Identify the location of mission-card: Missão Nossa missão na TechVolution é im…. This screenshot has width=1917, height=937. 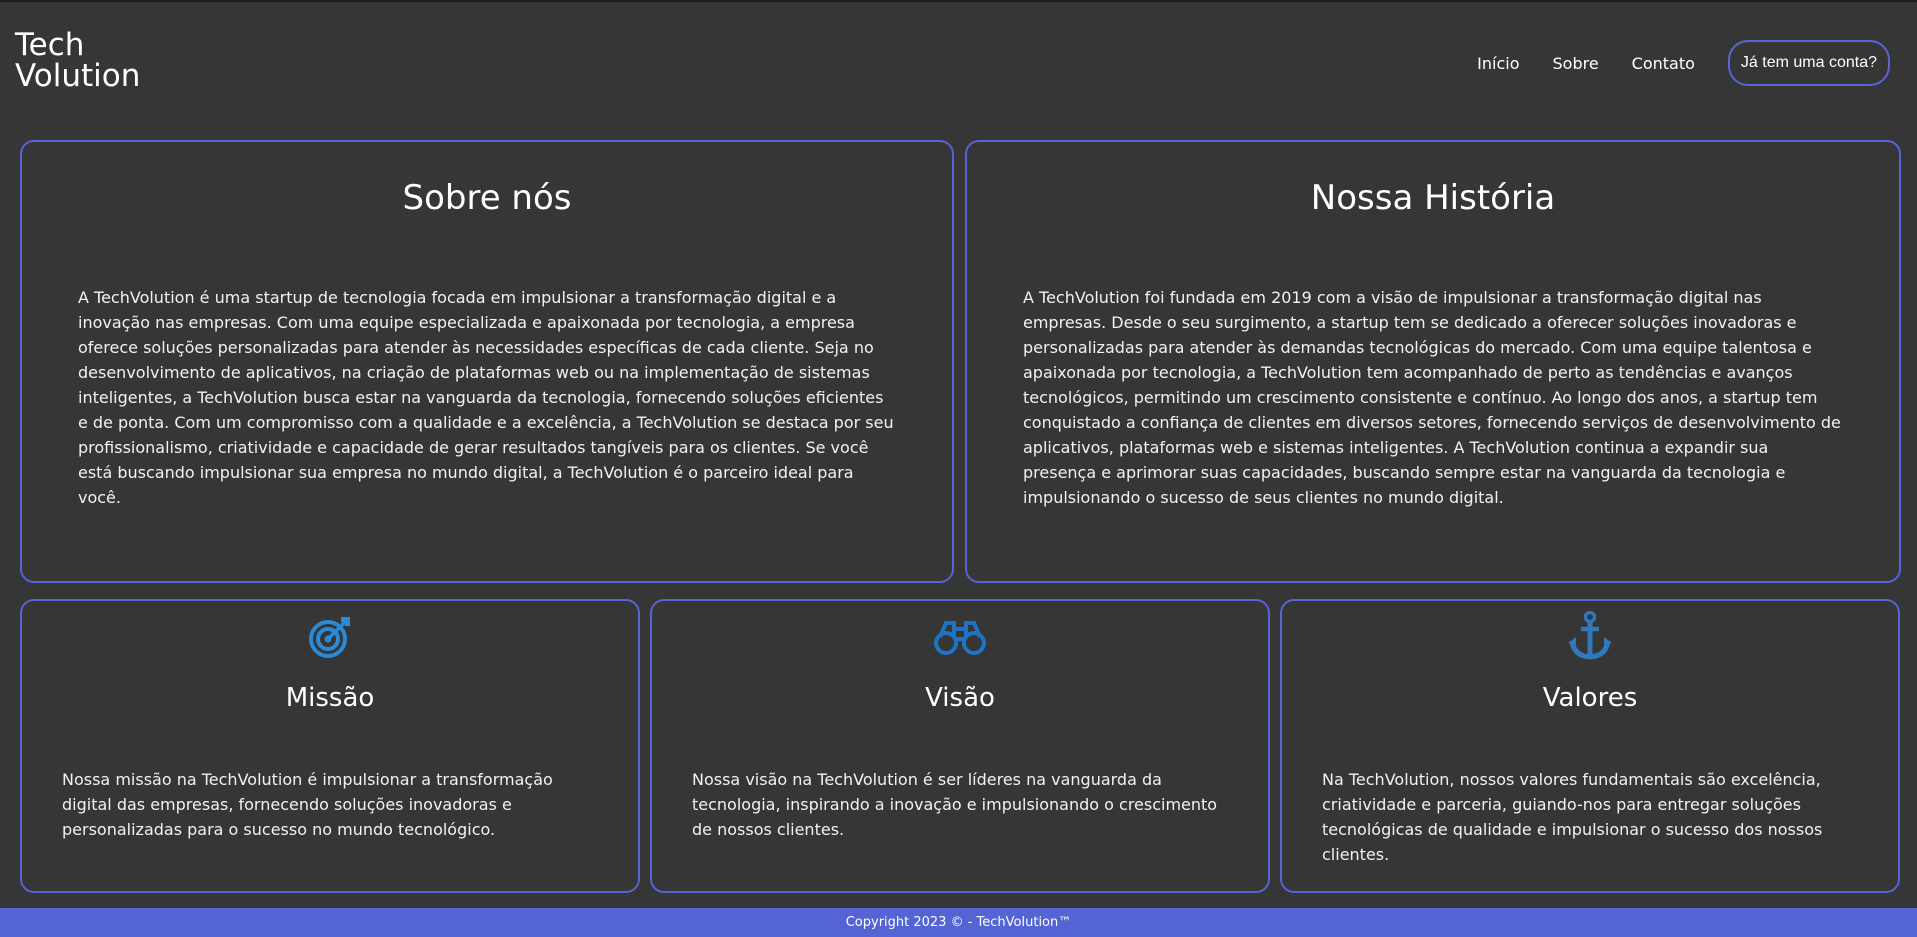
(330, 746).